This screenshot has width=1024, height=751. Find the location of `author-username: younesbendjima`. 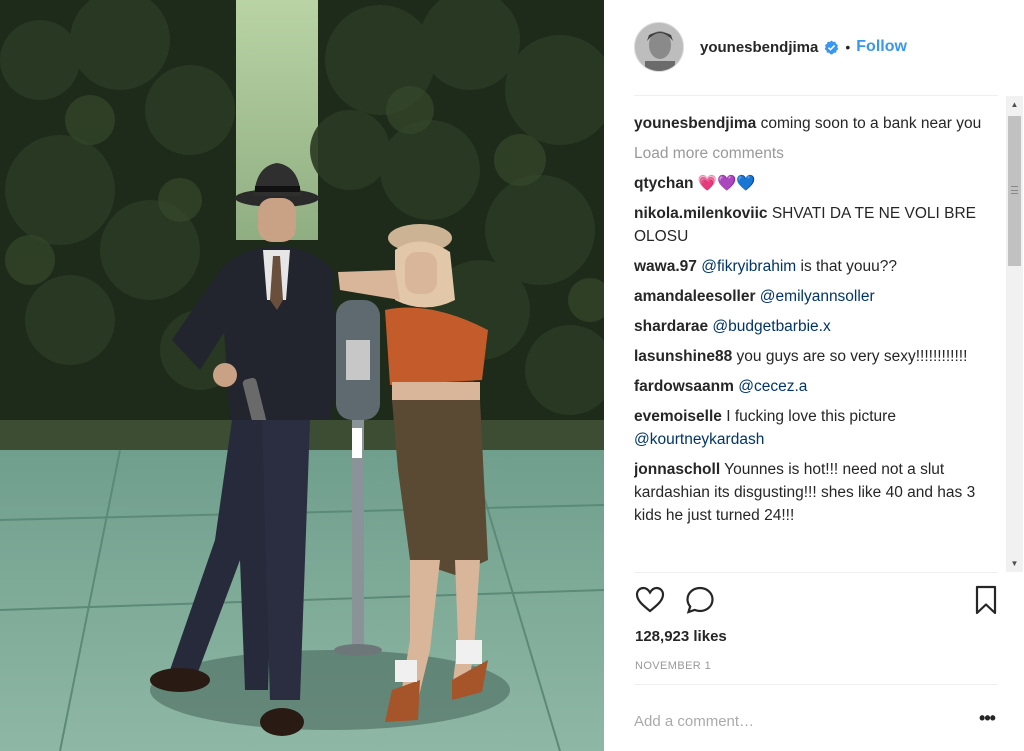

author-username: younesbendjima is located at coordinates (759, 47).